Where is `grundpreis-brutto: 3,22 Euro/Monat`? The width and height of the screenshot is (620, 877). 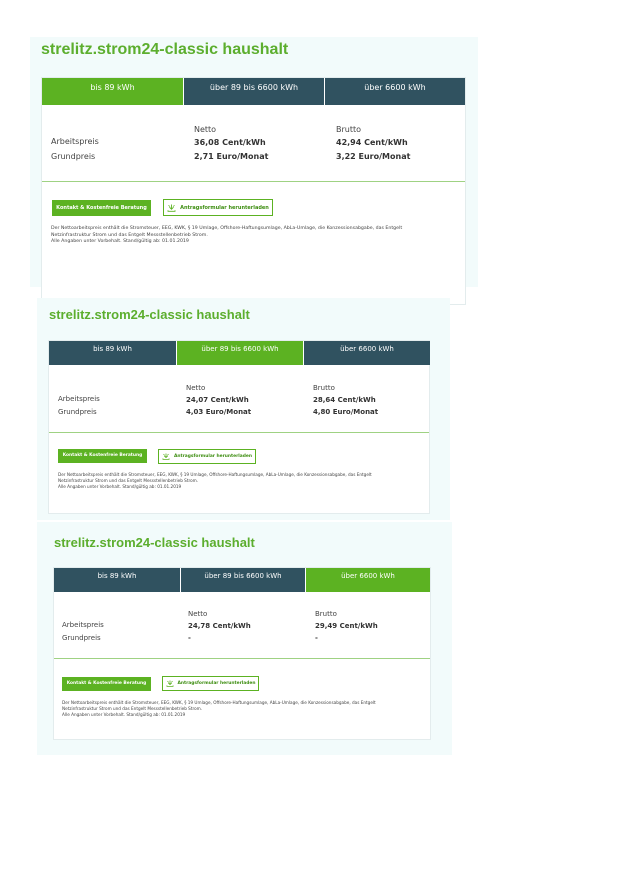 grundpreis-brutto: 3,22 Euro/Monat is located at coordinates (373, 156).